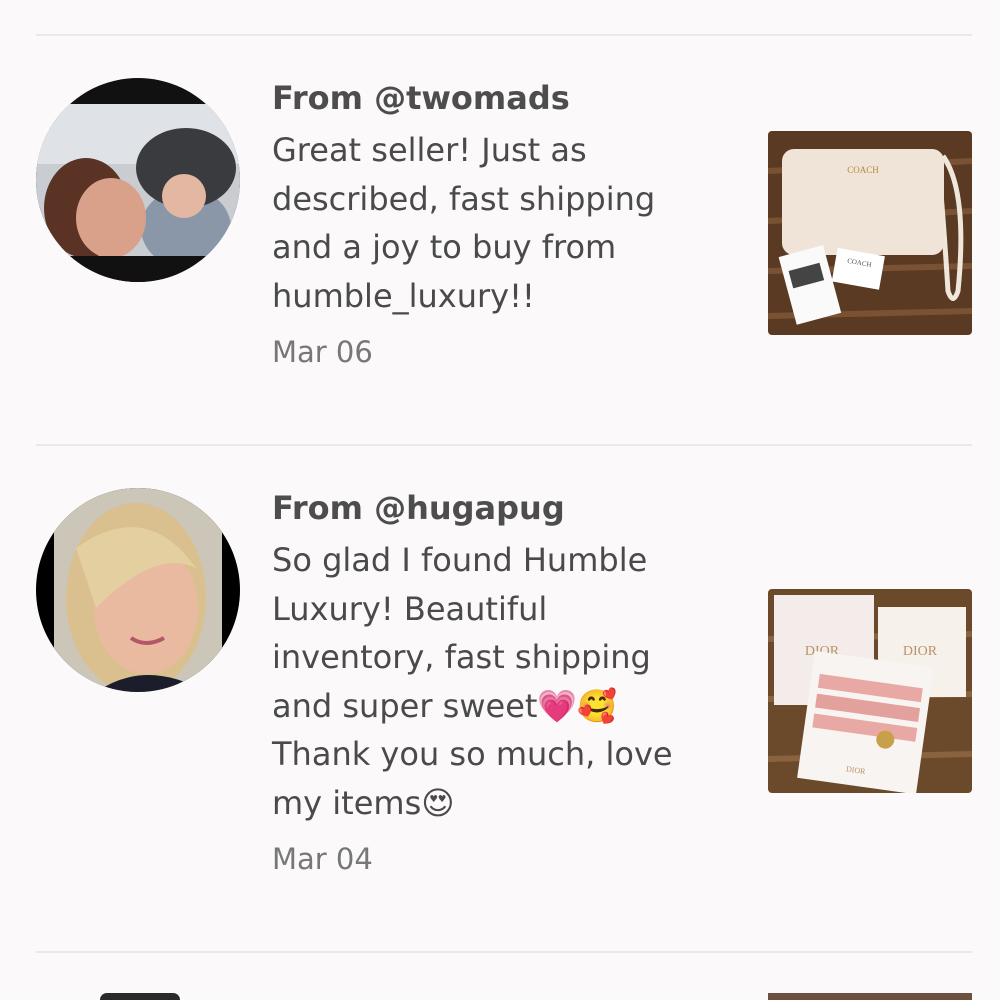 This screenshot has width=1000, height=1000. I want to click on review-author: From @twomads, so click(507, 98).